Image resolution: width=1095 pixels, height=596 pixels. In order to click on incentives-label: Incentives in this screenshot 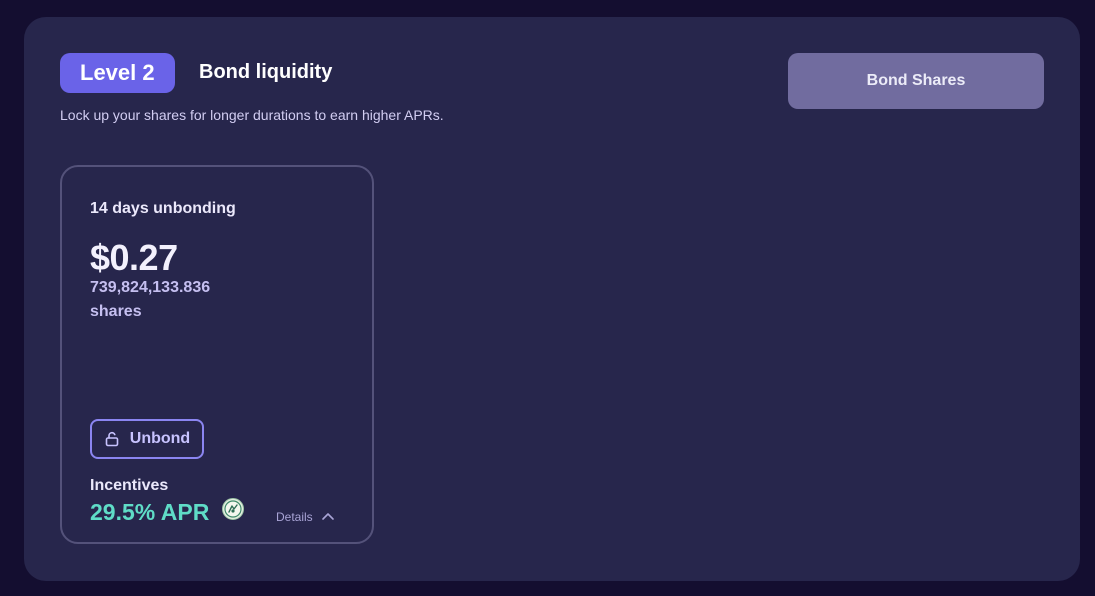, I will do `click(129, 485)`.